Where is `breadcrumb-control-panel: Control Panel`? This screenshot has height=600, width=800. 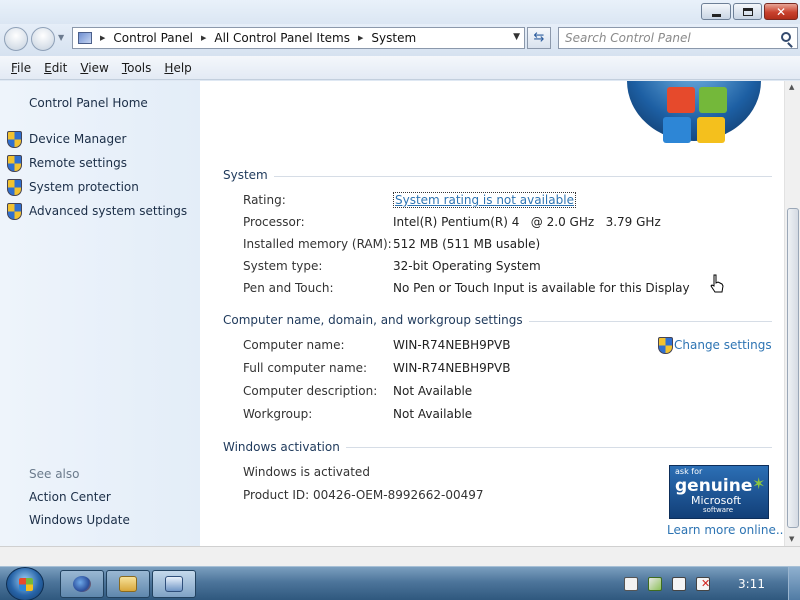
breadcrumb-control-panel: Control Panel is located at coordinates (153, 38).